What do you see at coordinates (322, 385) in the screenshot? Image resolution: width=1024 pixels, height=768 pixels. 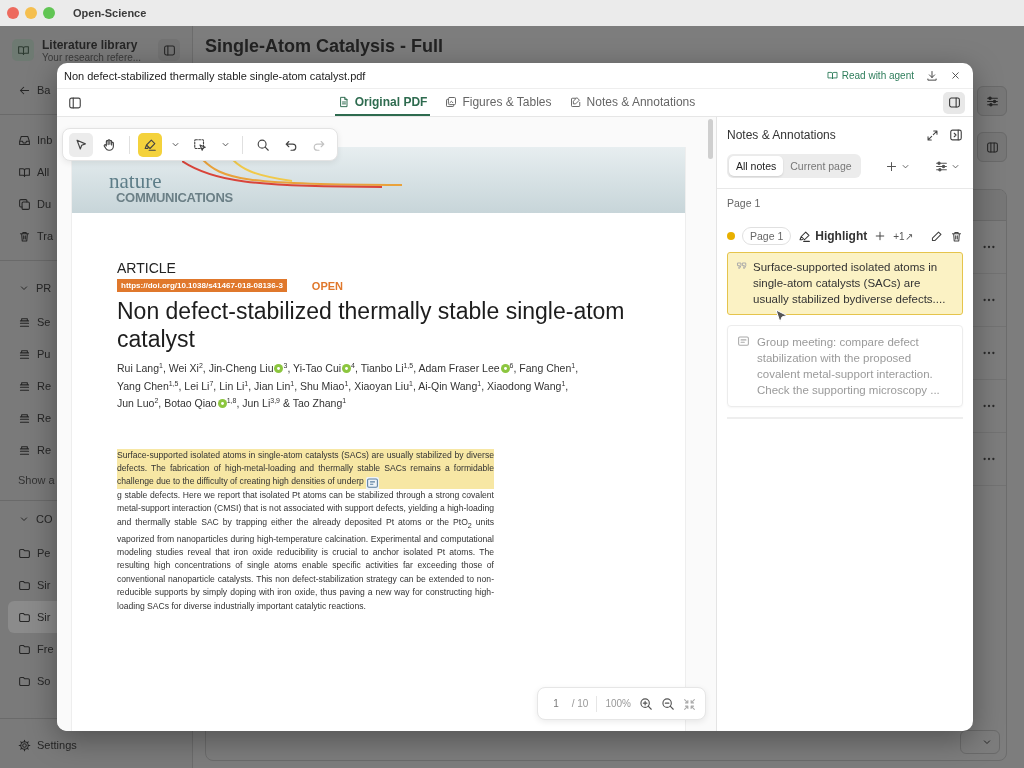 I see `author-name: Shu Miao` at bounding box center [322, 385].